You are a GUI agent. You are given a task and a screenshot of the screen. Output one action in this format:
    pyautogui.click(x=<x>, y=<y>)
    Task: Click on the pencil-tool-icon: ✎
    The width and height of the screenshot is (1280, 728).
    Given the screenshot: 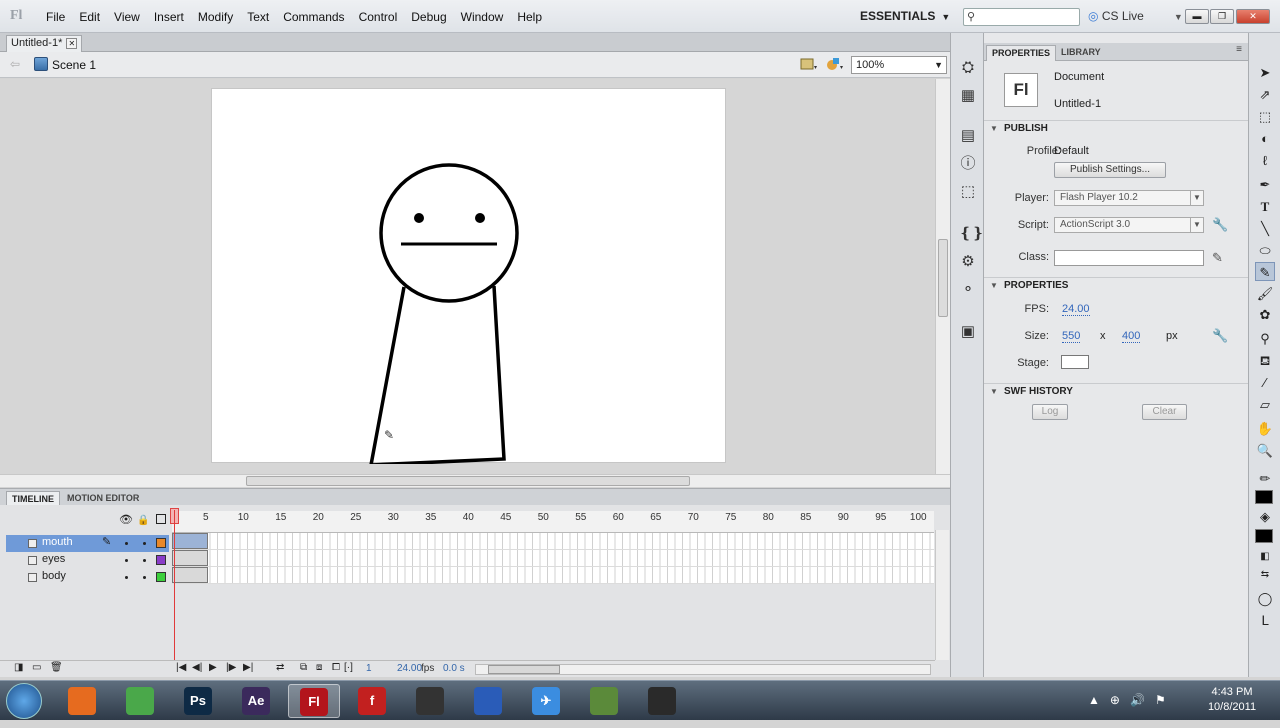 What is the action you would take?
    pyautogui.click(x=1265, y=271)
    